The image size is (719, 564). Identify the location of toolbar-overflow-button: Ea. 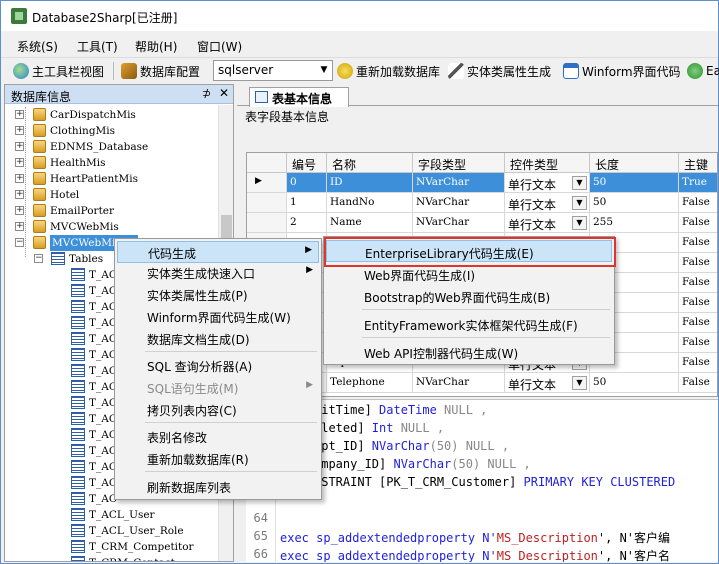
(703, 71).